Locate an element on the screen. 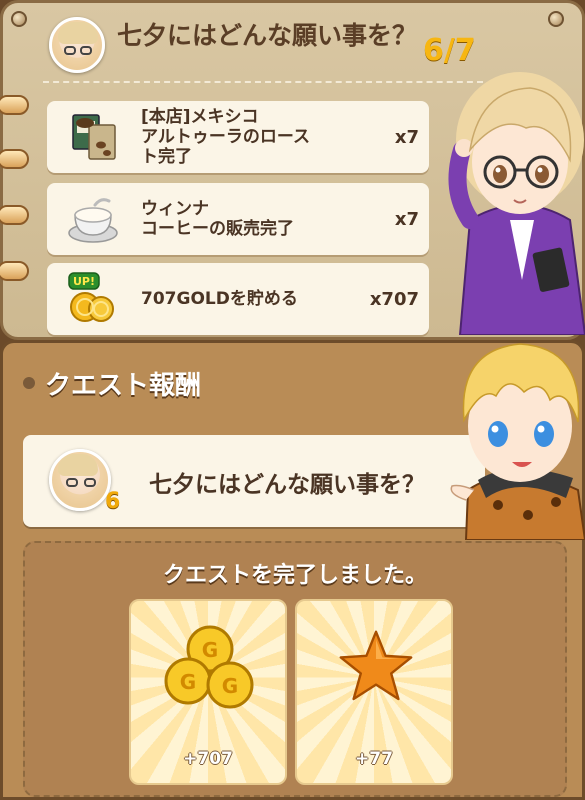 Image resolution: width=585 pixels, height=800 pixels. quest-giver-avatar is located at coordinates (77, 45).